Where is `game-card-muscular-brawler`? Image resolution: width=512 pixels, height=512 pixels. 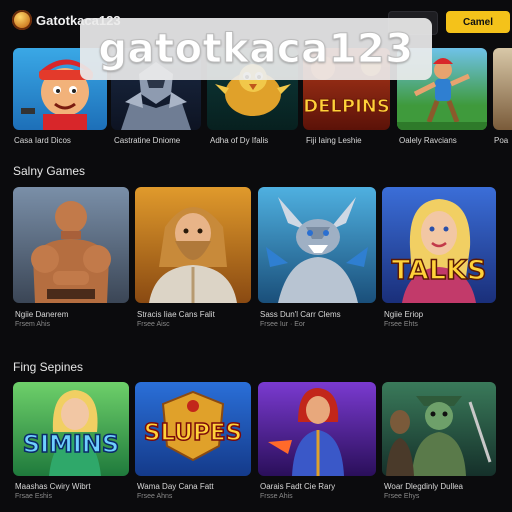
game-card-muscular-brawler is located at coordinates (71, 245).